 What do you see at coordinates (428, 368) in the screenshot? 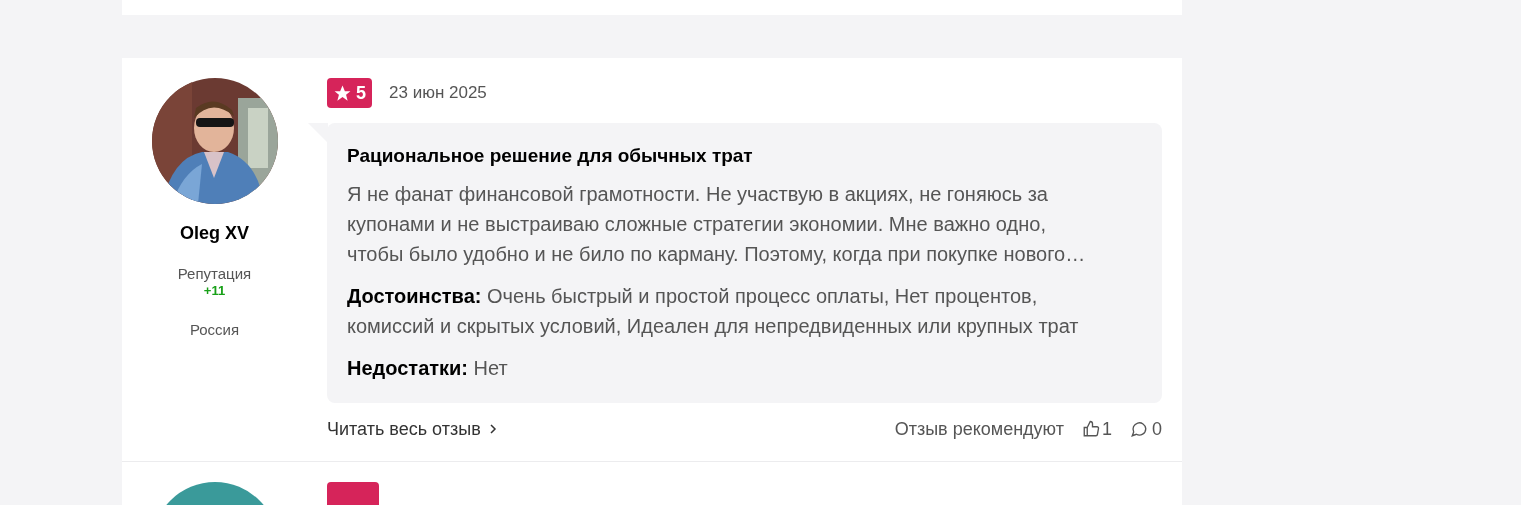
I see `cons-text: Недостатки: Нет` at bounding box center [428, 368].